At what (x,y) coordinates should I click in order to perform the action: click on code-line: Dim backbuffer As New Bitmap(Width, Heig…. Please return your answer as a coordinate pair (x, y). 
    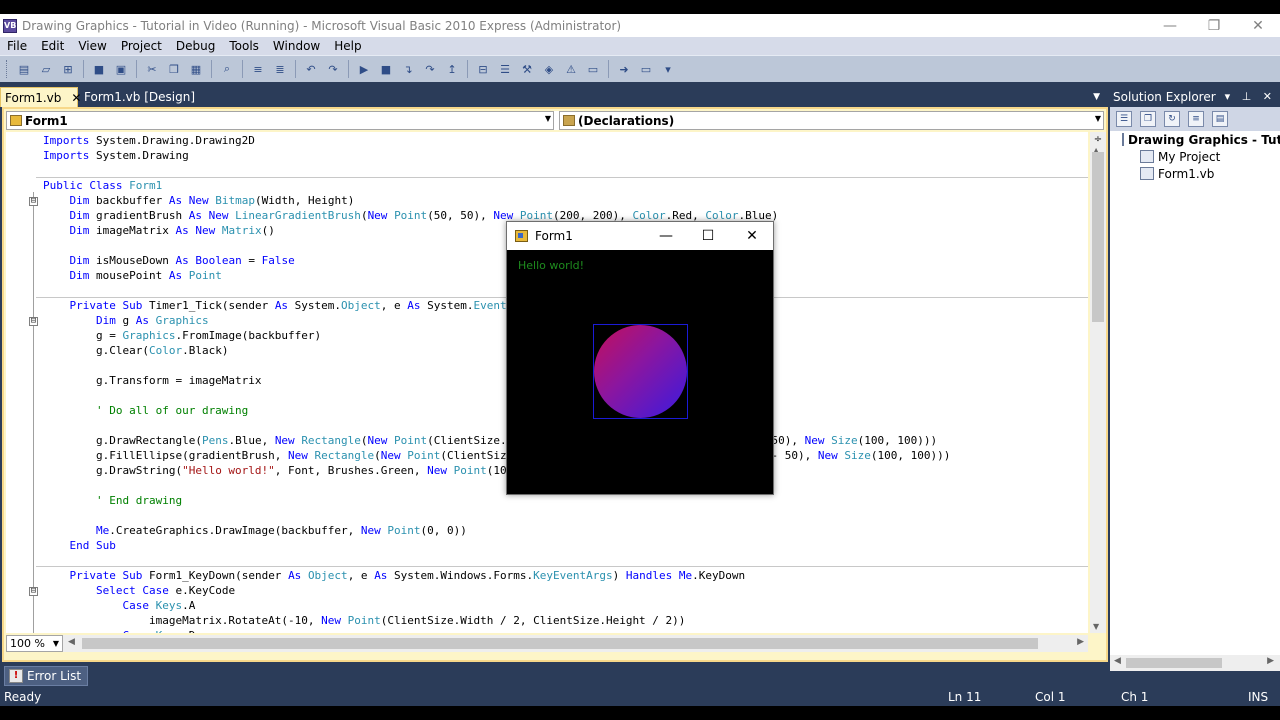
    Looking at the image, I should click on (496, 200).